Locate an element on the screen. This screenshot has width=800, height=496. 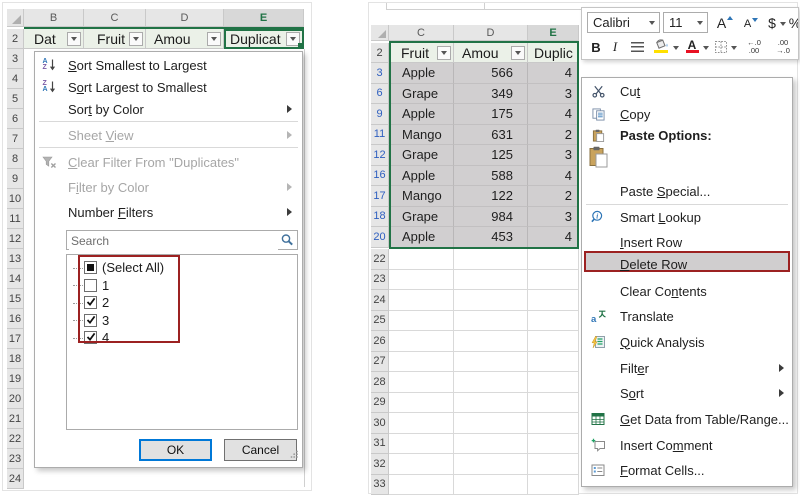
row-header-6: 6 is located at coordinates (380, 93).